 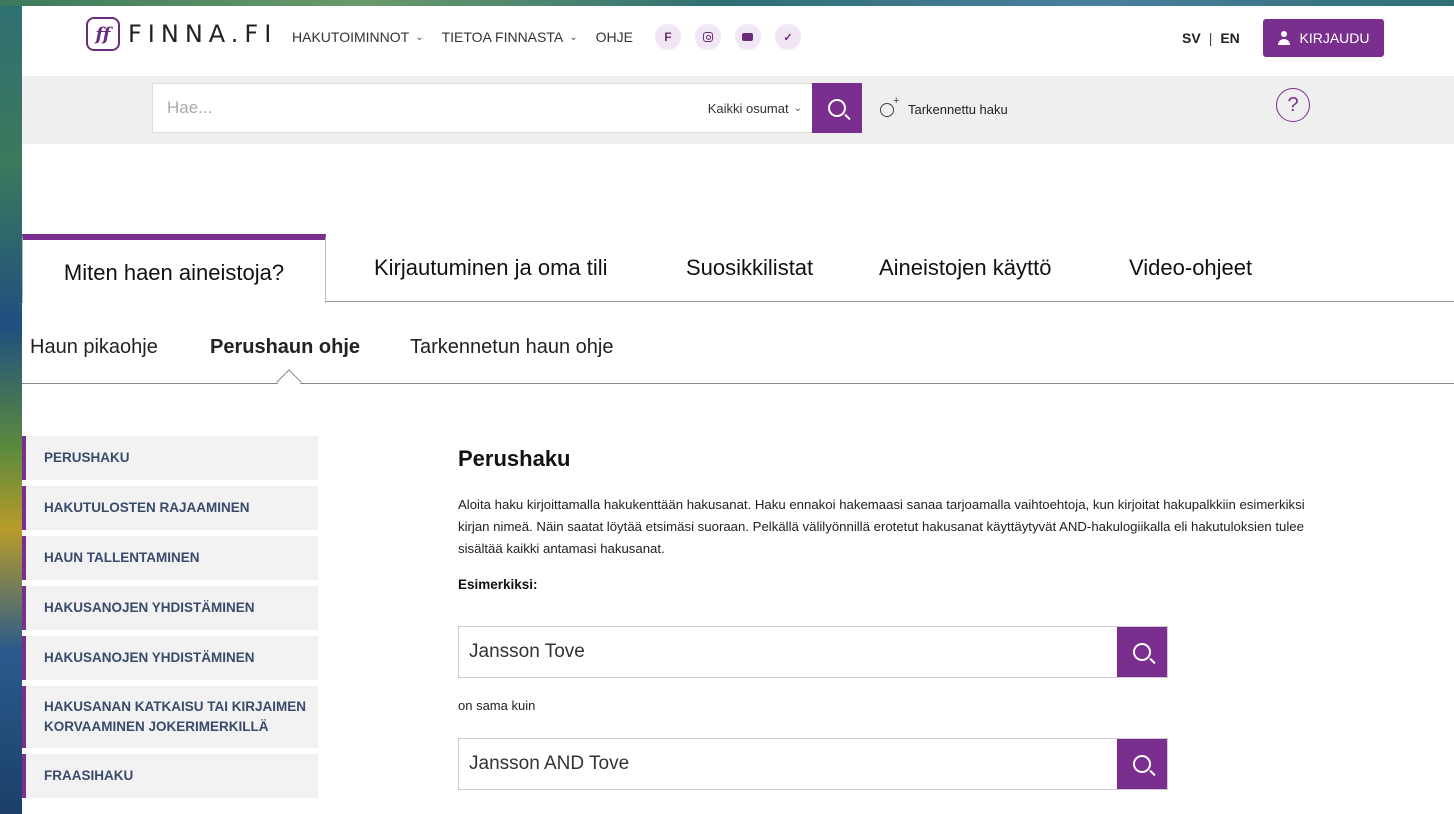 I want to click on twitter-glyph: ✓, so click(x=788, y=37).